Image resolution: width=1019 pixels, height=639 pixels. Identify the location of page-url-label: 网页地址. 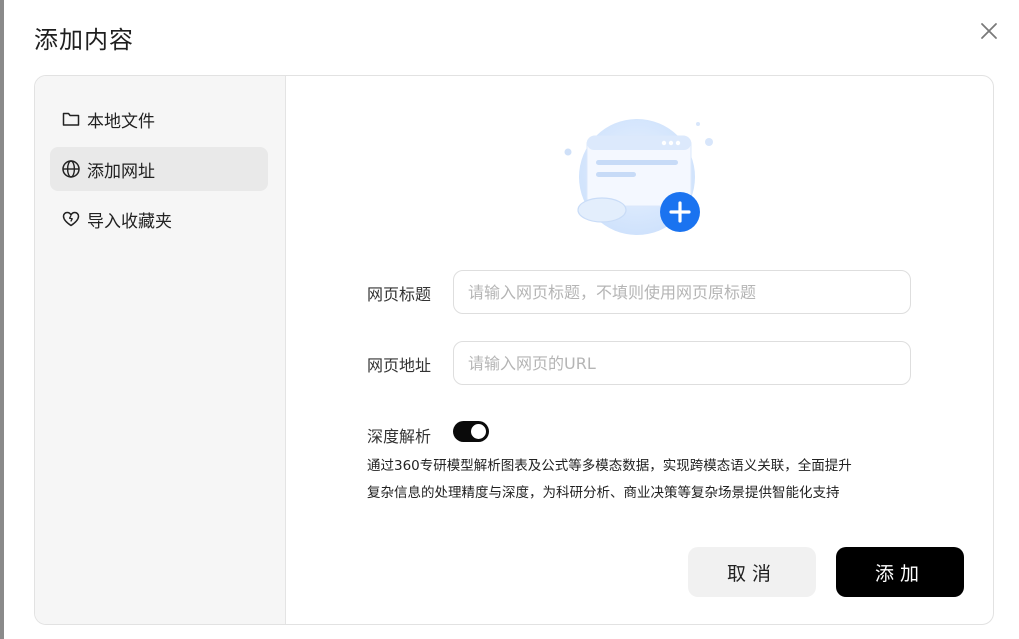
(399, 365).